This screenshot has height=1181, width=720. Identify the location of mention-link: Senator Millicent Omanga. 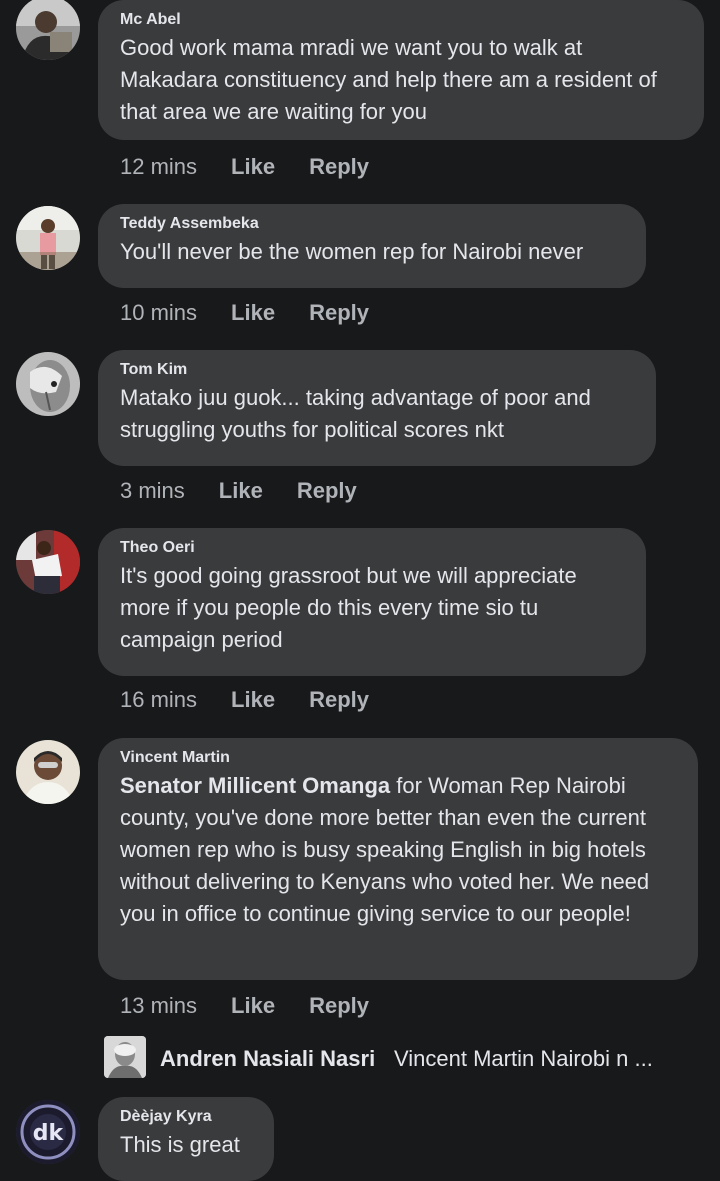
(255, 785).